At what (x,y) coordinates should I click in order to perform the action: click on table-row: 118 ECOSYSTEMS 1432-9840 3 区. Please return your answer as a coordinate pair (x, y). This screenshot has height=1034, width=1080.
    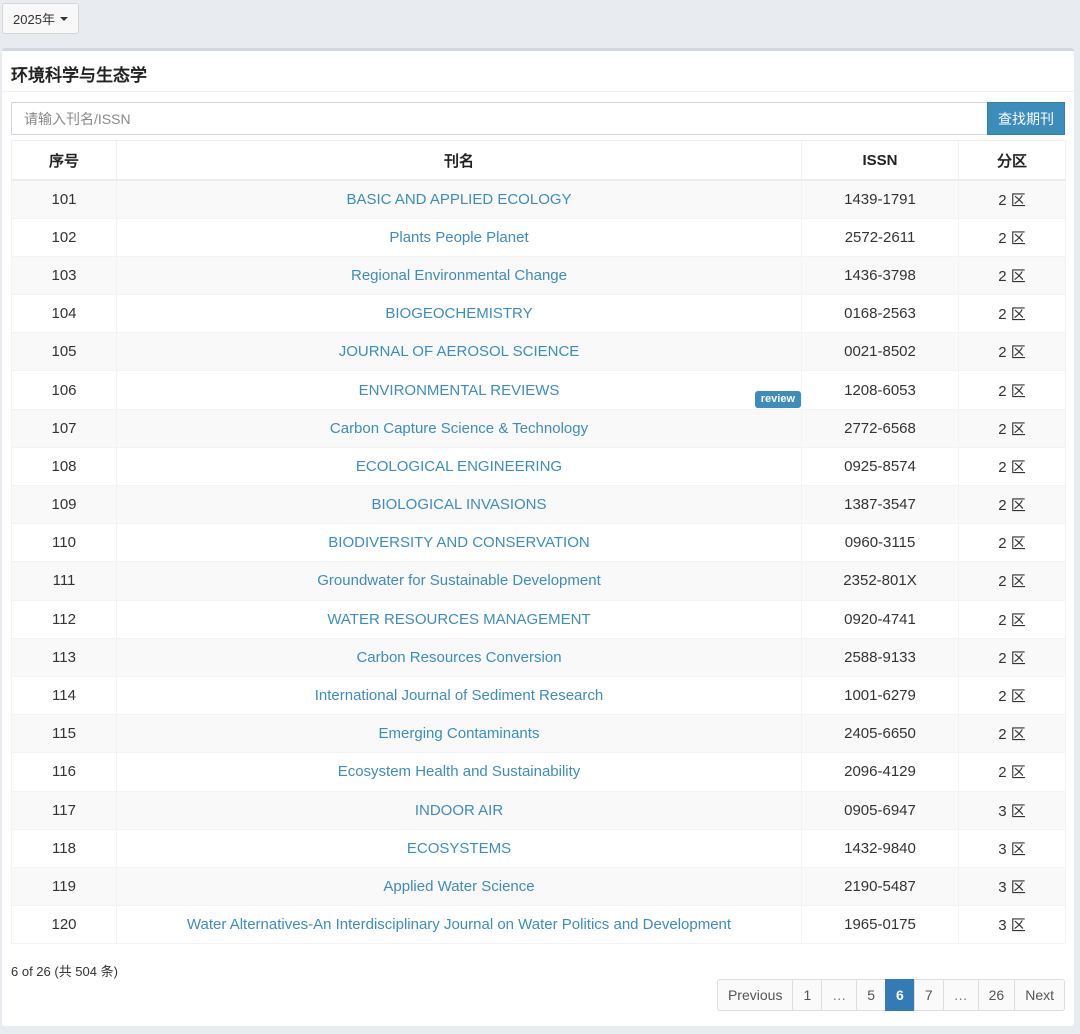
    Looking at the image, I should click on (538, 848).